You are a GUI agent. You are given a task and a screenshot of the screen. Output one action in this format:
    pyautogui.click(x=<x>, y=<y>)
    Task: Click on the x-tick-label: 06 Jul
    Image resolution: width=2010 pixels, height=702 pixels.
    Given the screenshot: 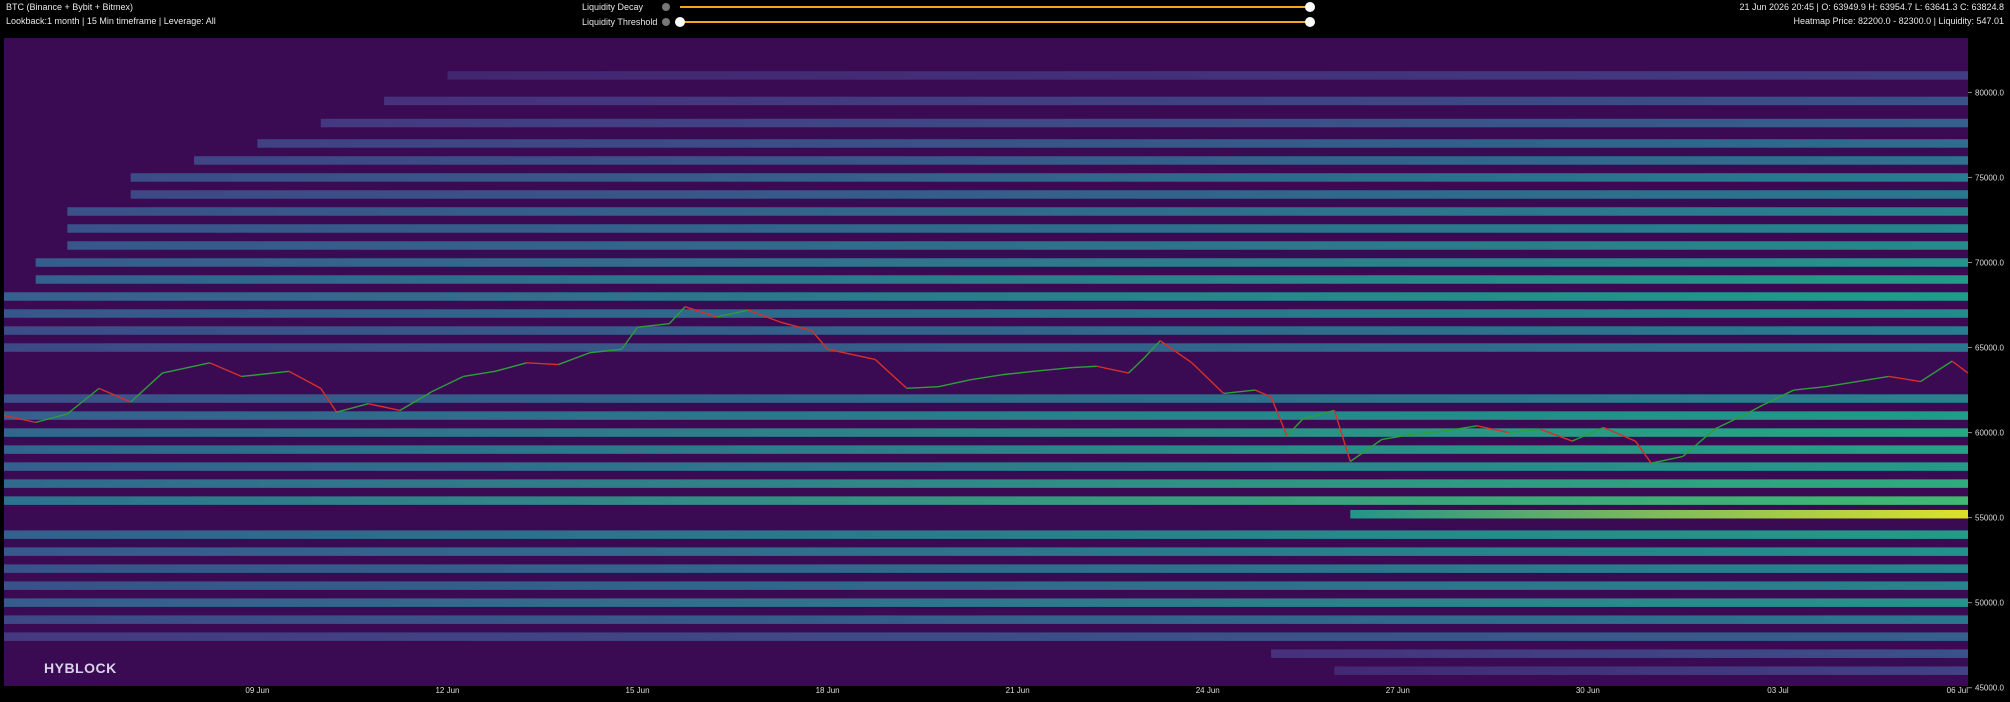 What is the action you would take?
    pyautogui.click(x=1958, y=690)
    